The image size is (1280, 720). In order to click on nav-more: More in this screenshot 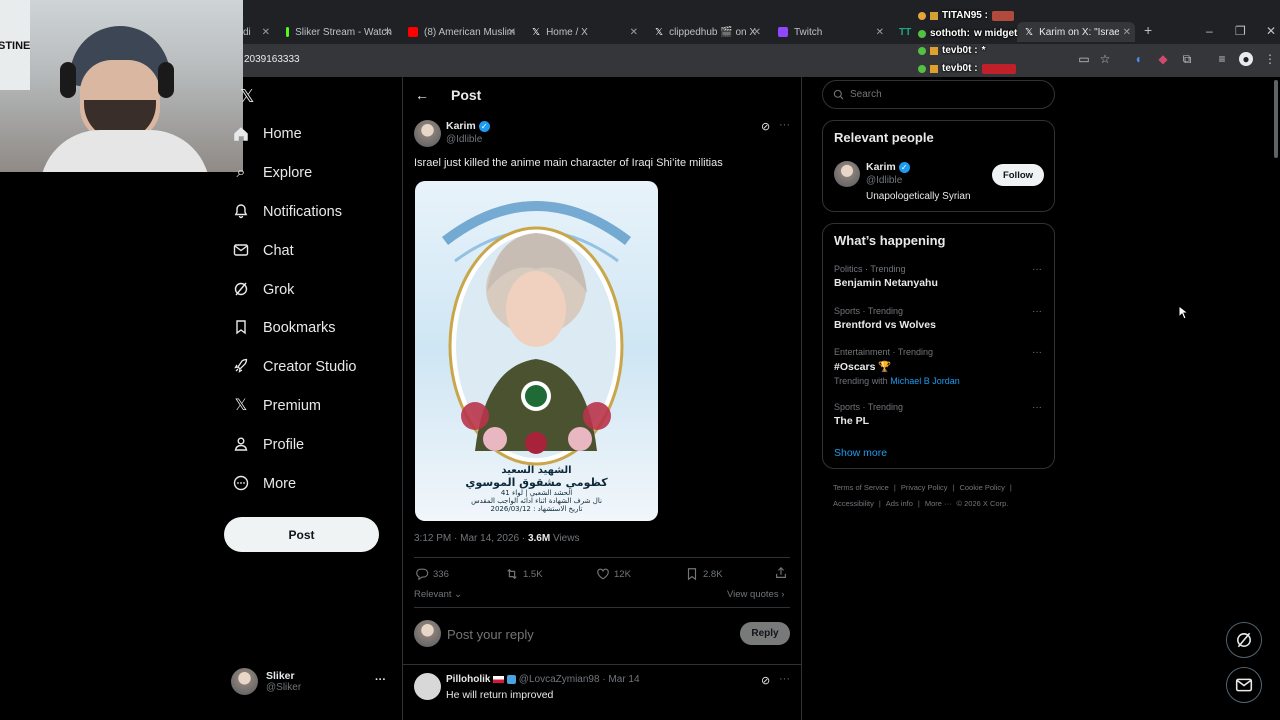, I will do `click(264, 484)`.